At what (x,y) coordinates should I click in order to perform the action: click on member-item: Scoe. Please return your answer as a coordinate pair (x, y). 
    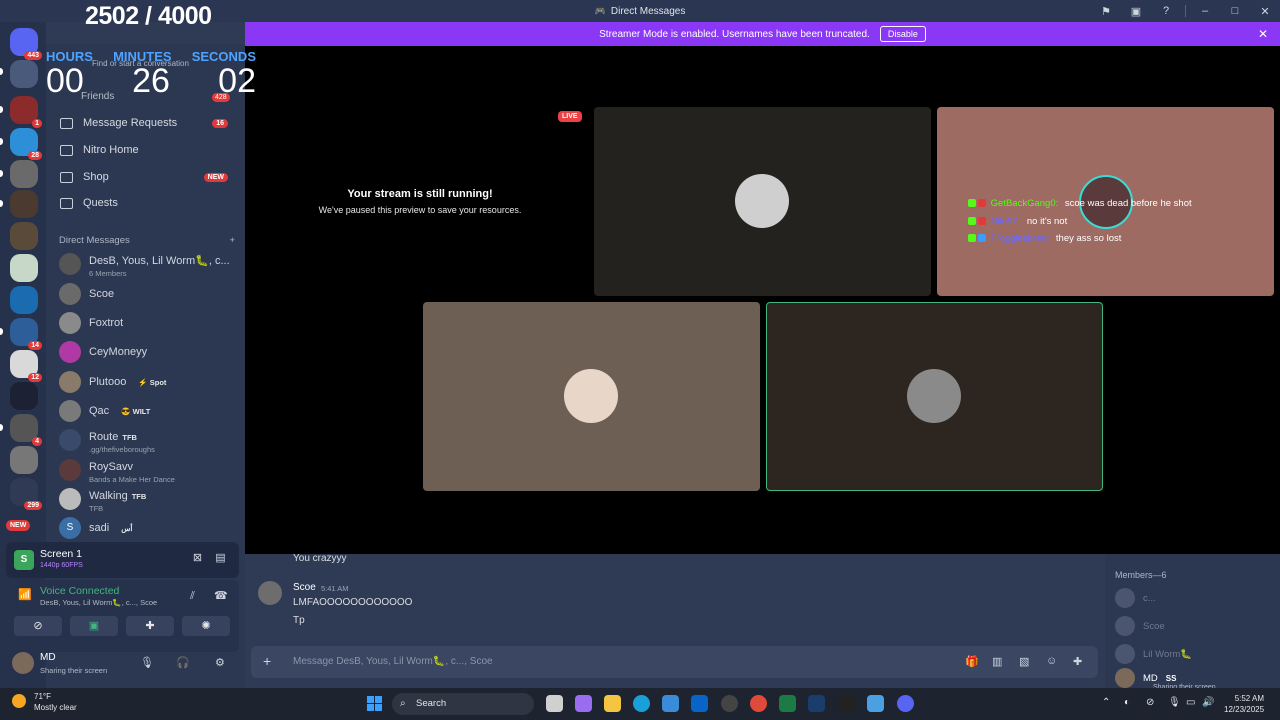
    Looking at the image, I should click on (1140, 626).